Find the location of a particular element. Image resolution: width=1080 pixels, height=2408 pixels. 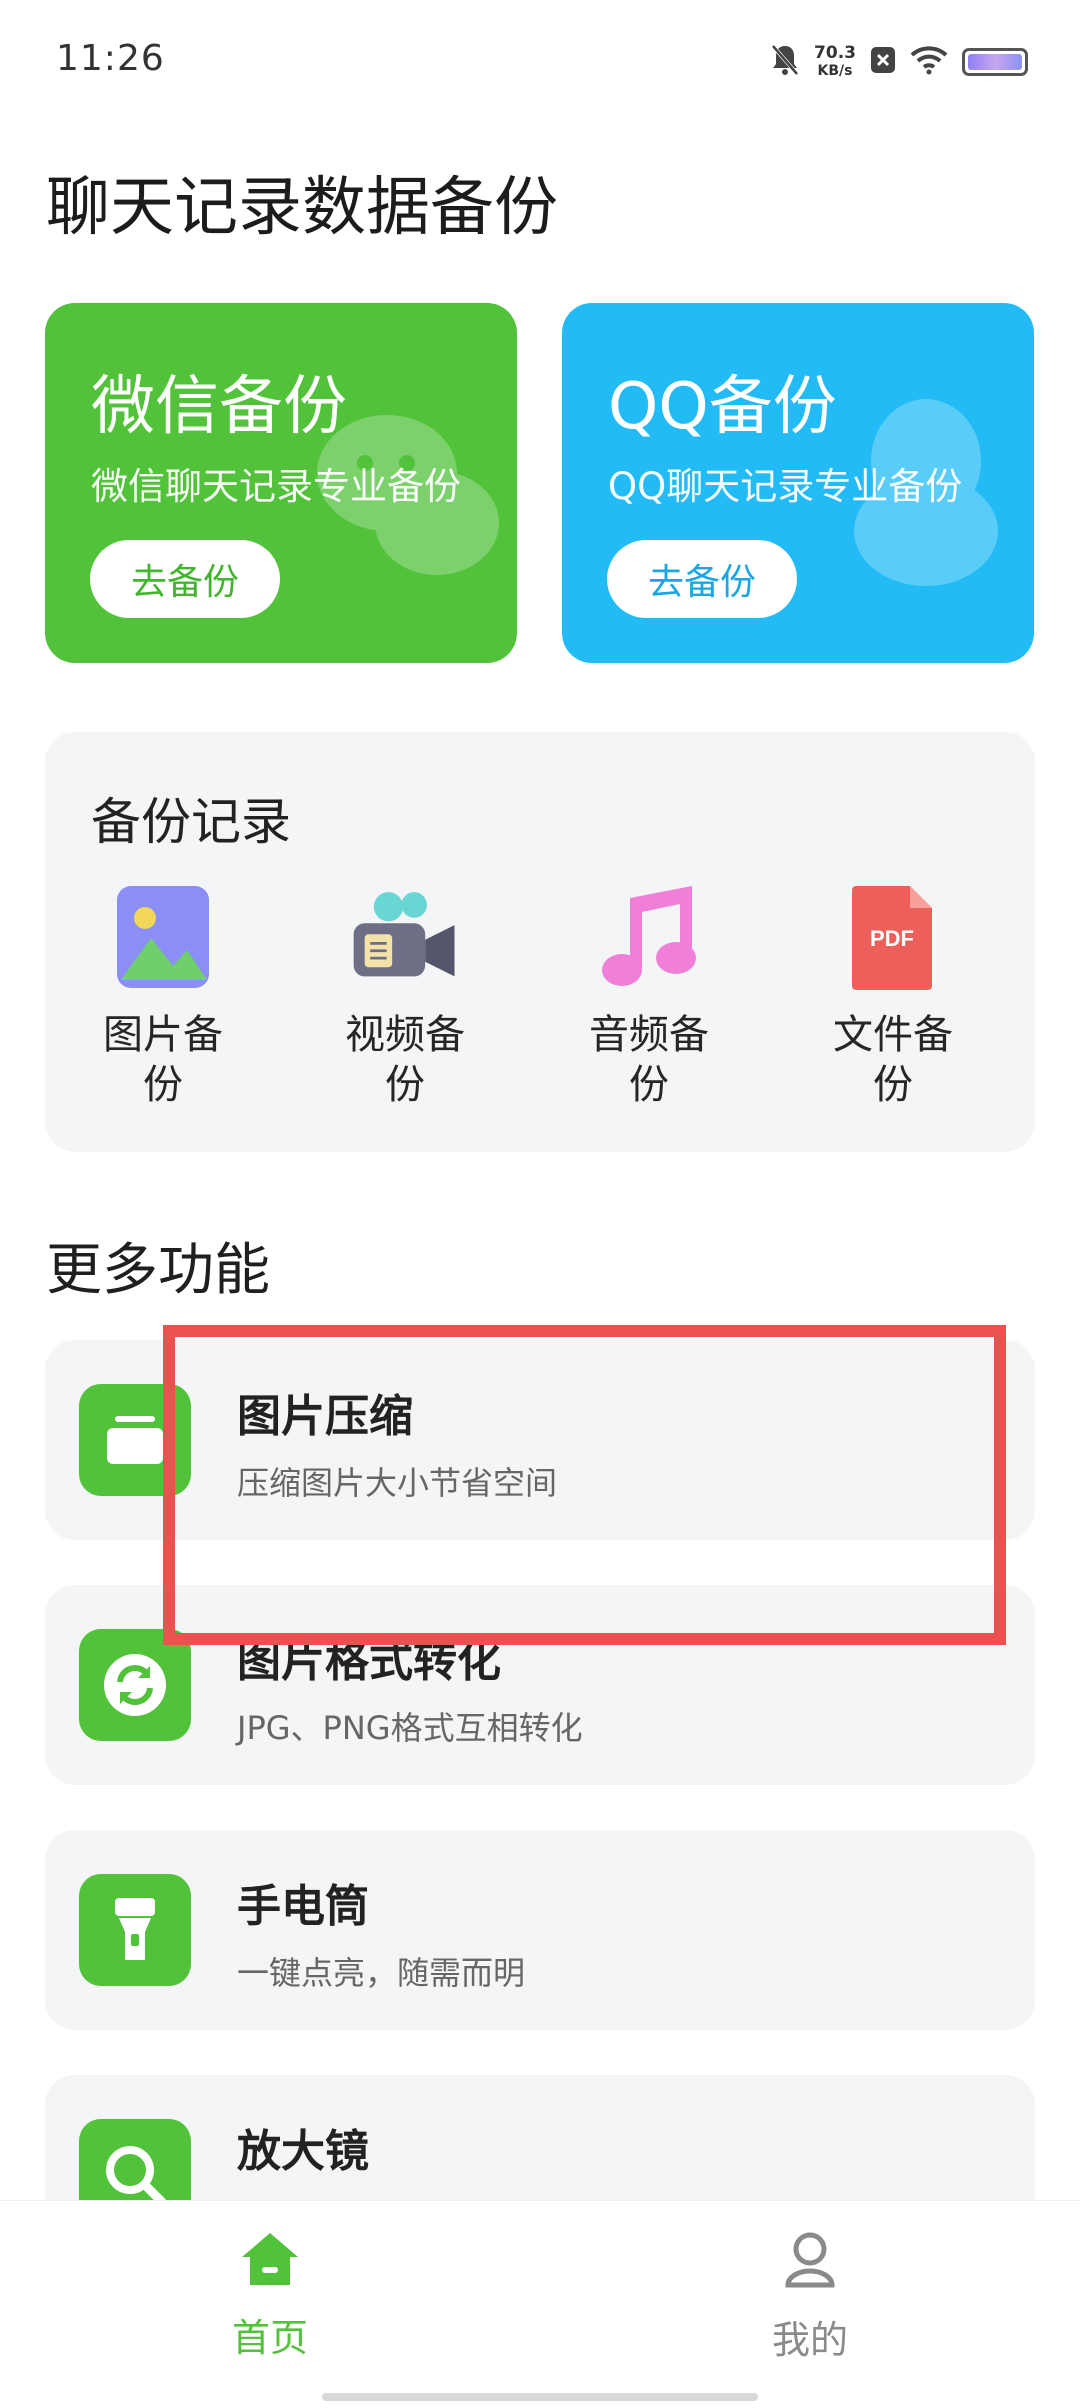

feature-title: 放大镜 is located at coordinates (303, 2151).